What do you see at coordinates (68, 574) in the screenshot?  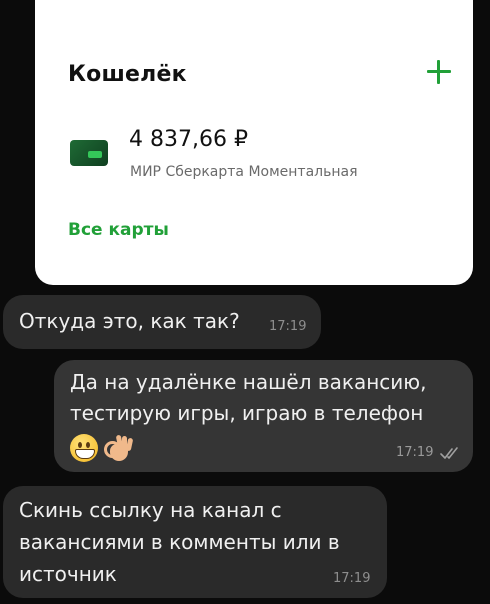 I see `message-text-line: источник` at bounding box center [68, 574].